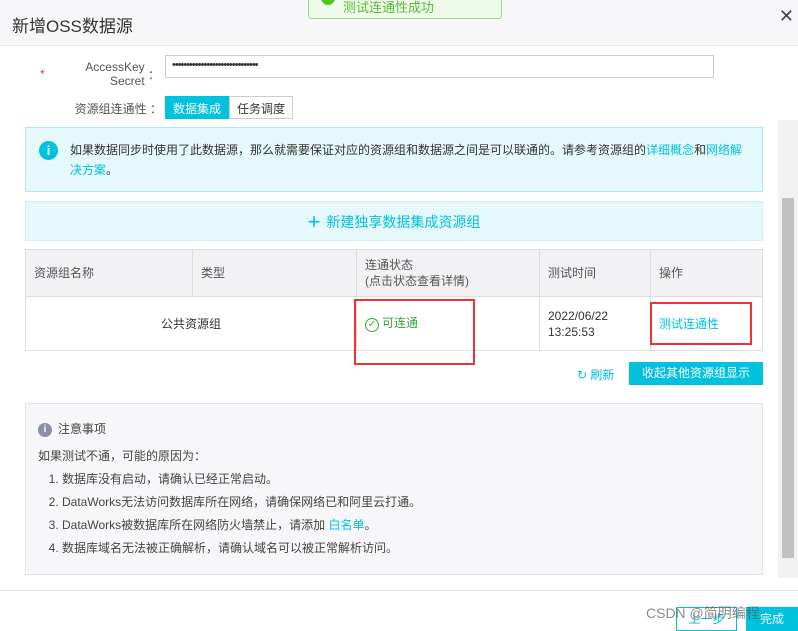  What do you see at coordinates (670, 150) in the screenshot?
I see `concept-link: 详细概念` at bounding box center [670, 150].